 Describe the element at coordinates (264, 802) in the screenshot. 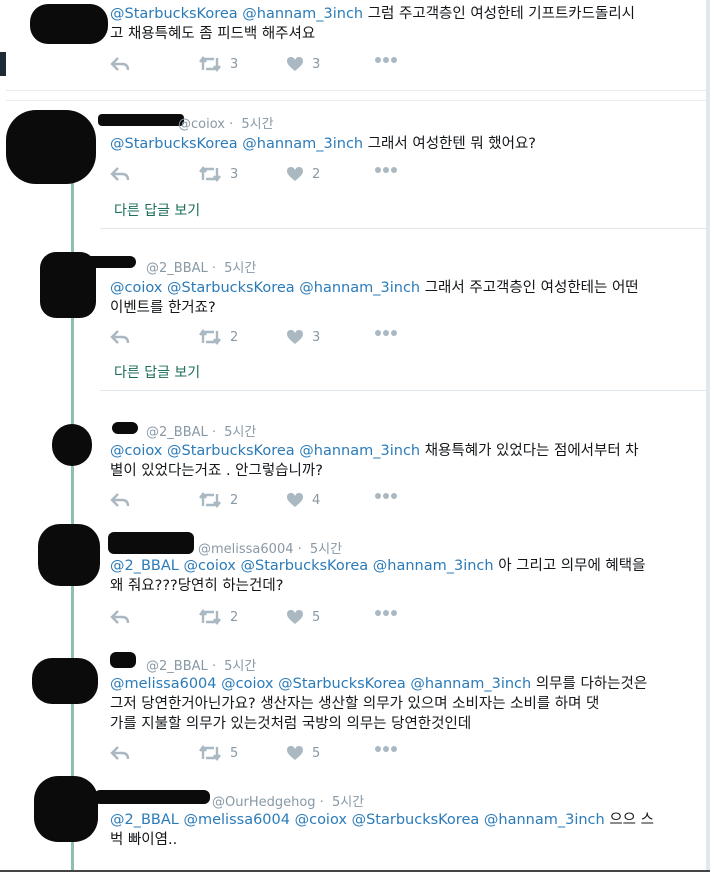

I see `user-handle: @OurHedgehog` at that location.